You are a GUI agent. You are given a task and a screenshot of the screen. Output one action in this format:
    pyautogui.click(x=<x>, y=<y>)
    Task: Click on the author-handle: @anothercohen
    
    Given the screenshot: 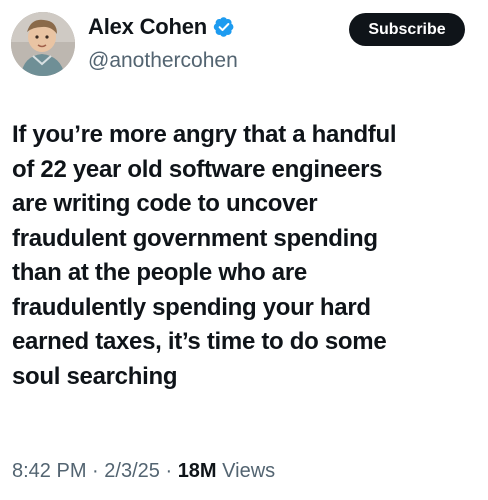 What is the action you would take?
    pyautogui.click(x=163, y=61)
    